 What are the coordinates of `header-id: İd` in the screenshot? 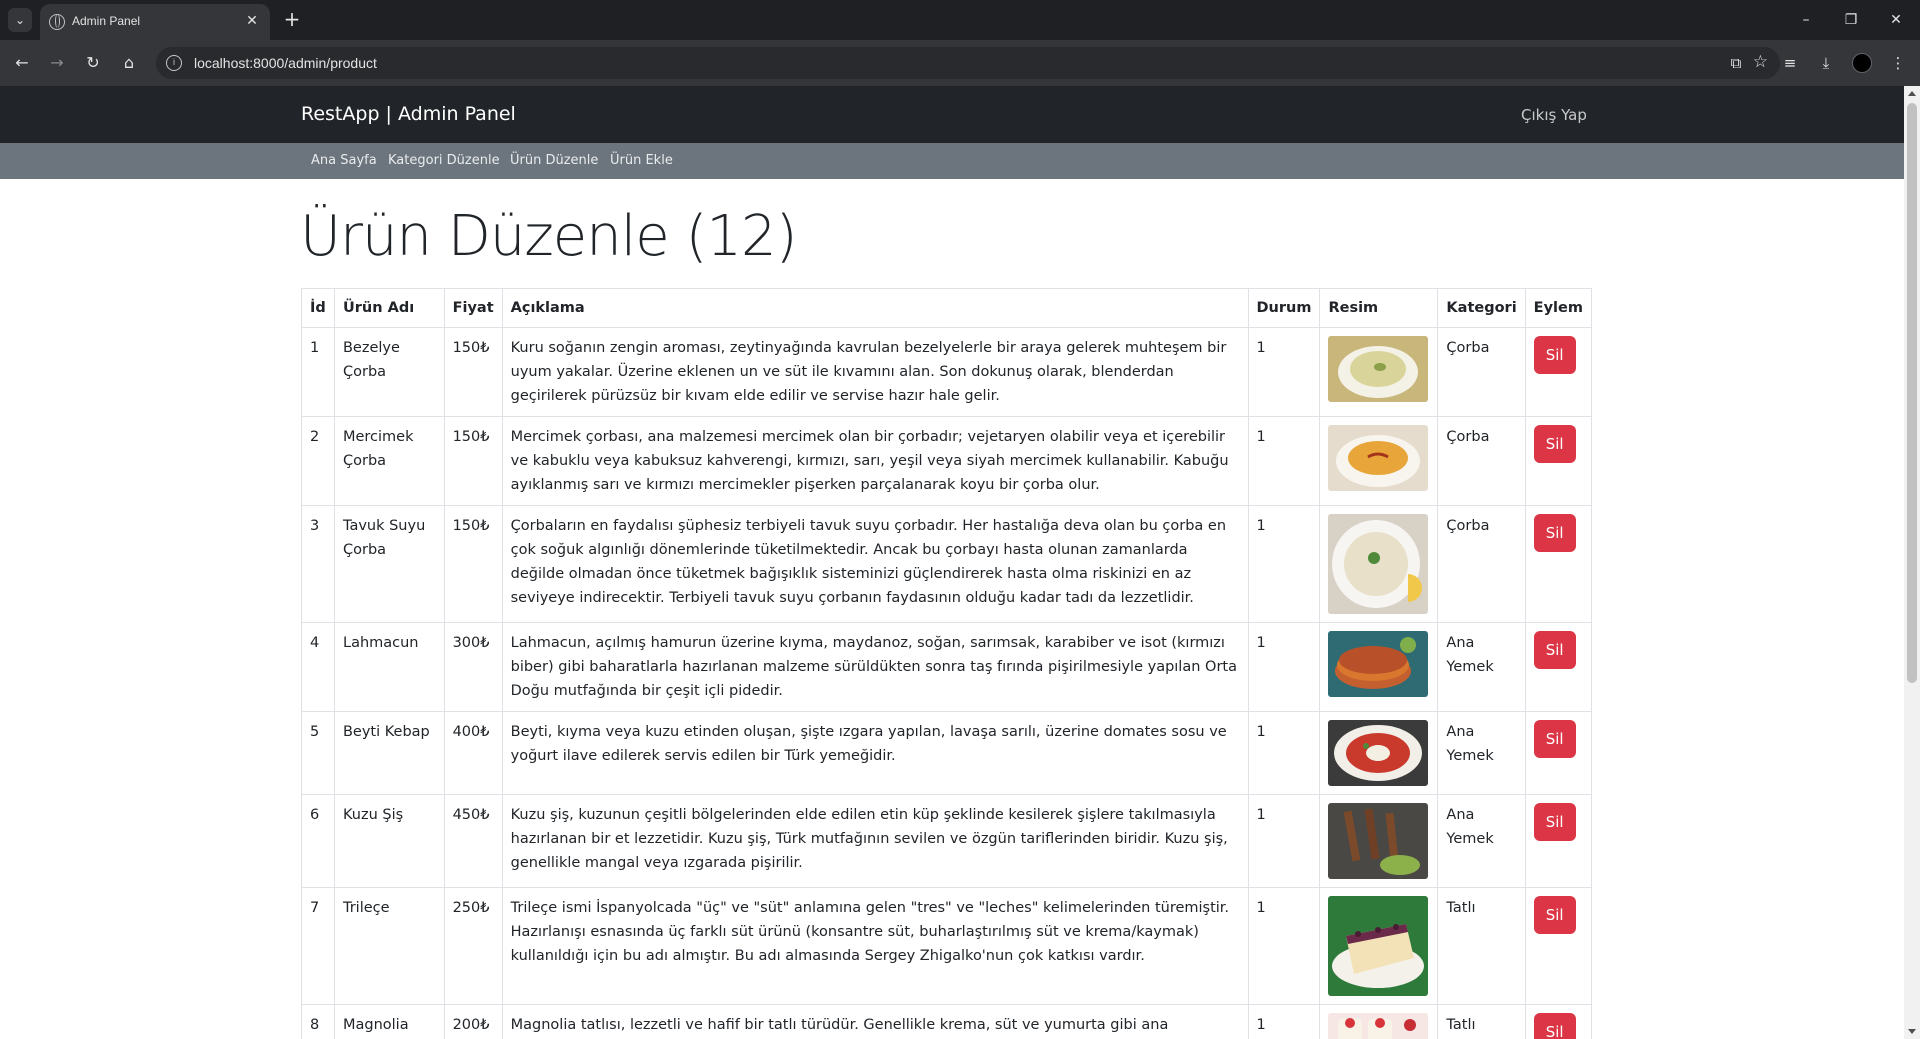 It's located at (318, 308).